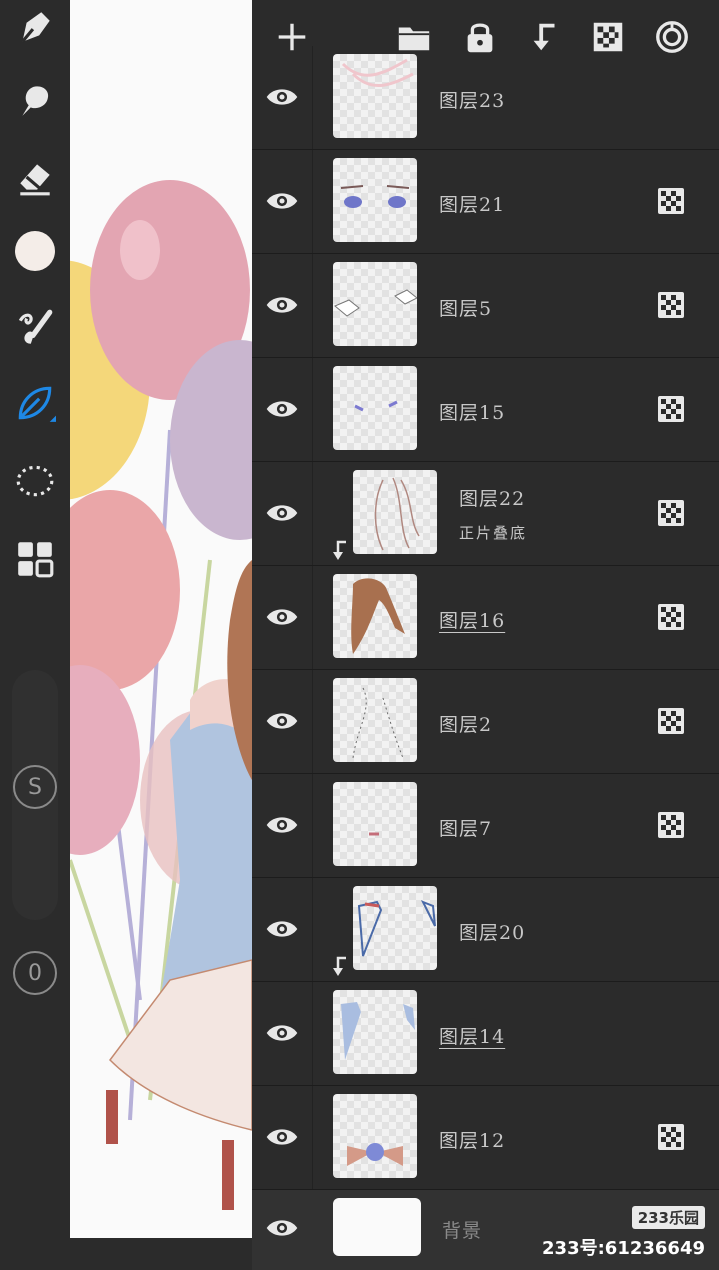 This screenshot has height=1270, width=719. Describe the element at coordinates (35, 973) in the screenshot. I see `opacity-button: 0` at that location.